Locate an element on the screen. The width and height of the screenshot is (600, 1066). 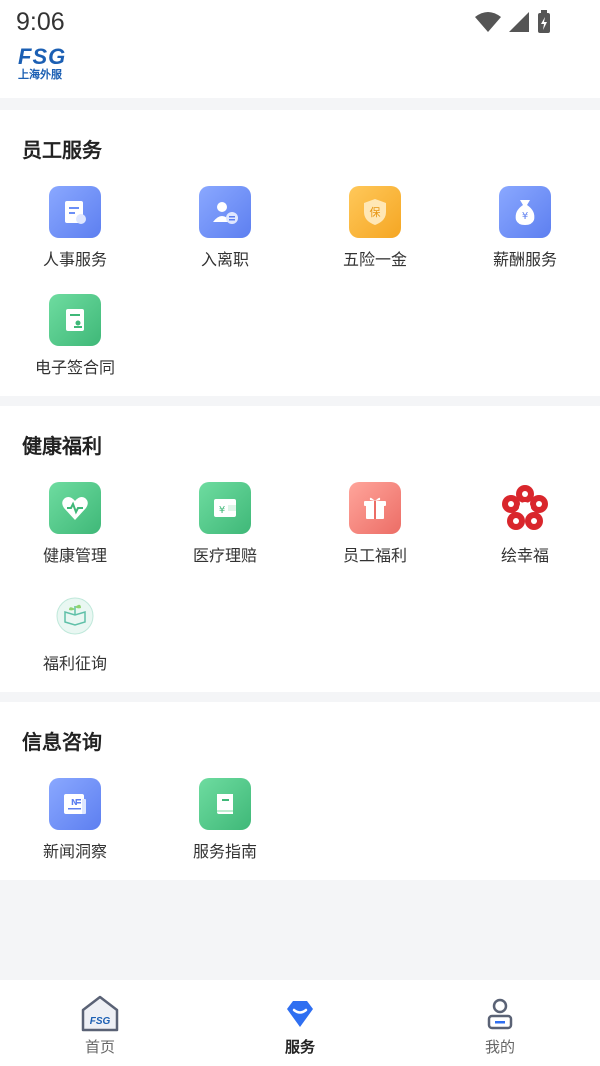
service-item-payroll: ¥ 薪酬服务 is located at coordinates (525, 228).